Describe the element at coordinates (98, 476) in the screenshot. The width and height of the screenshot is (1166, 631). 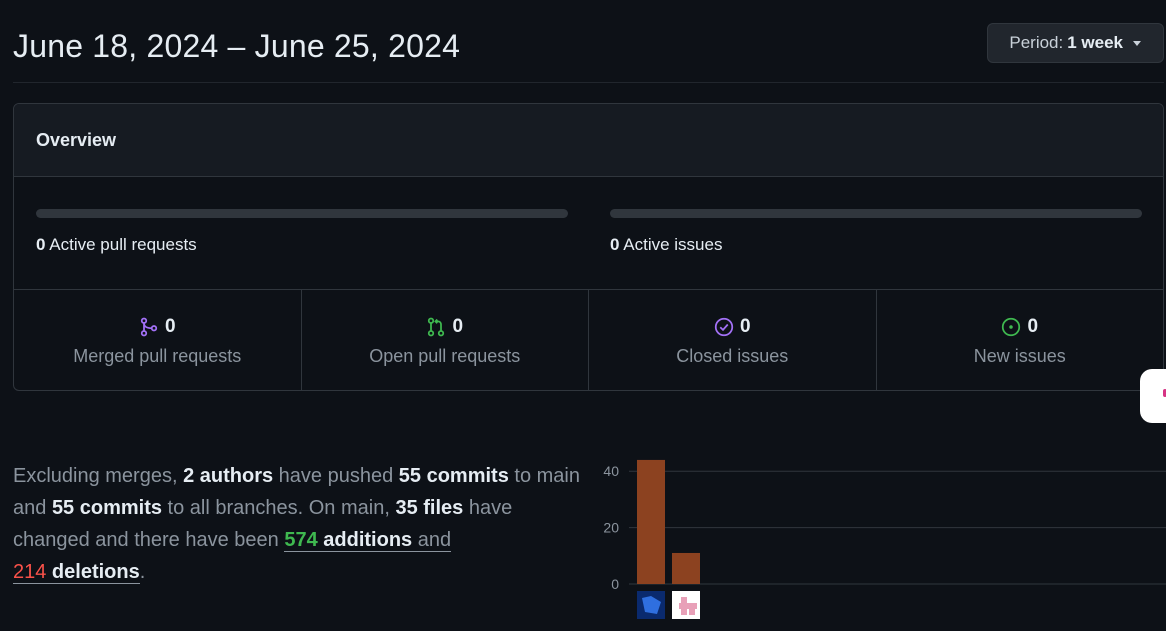
I see `summary-text: Excluding merges,` at that location.